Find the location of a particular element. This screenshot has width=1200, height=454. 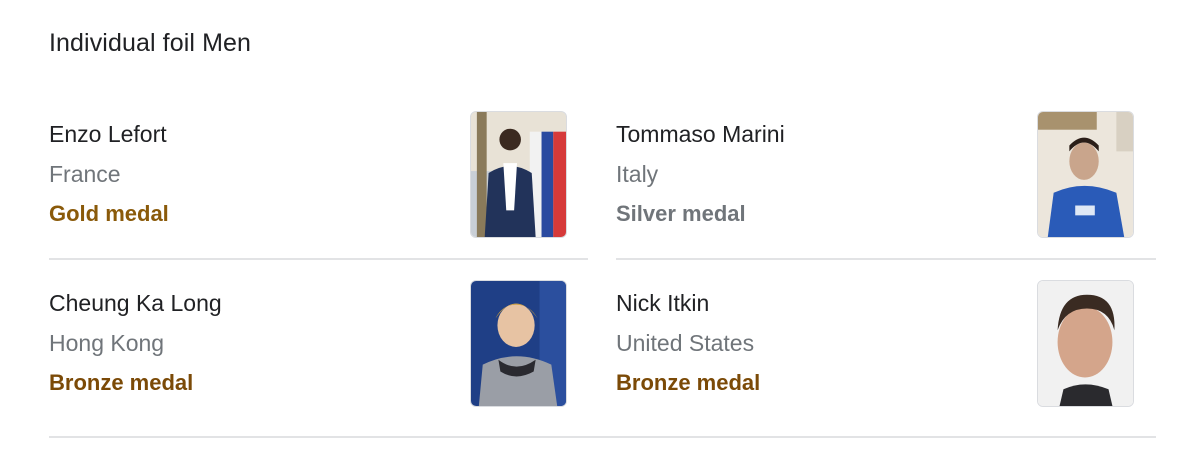

athlete-country: France is located at coordinates (85, 174).